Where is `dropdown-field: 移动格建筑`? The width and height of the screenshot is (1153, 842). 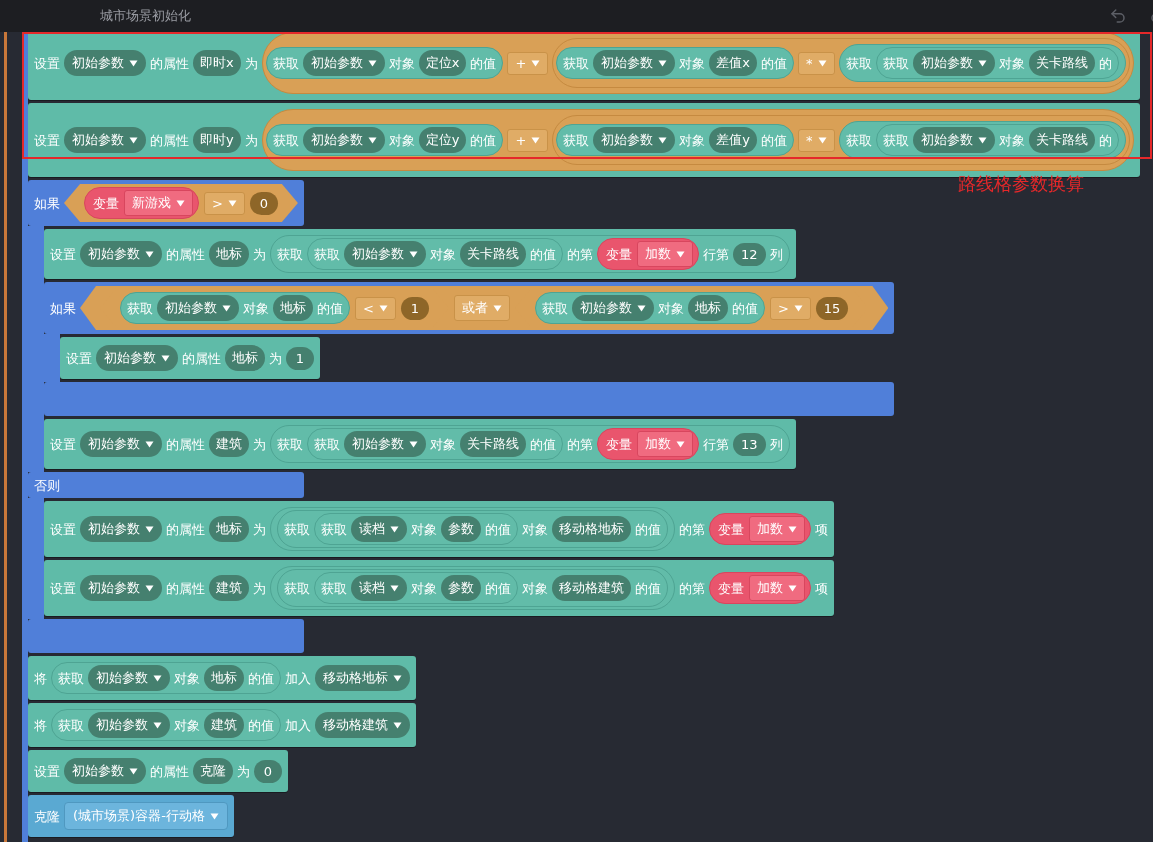 dropdown-field: 移动格建筑 is located at coordinates (362, 725).